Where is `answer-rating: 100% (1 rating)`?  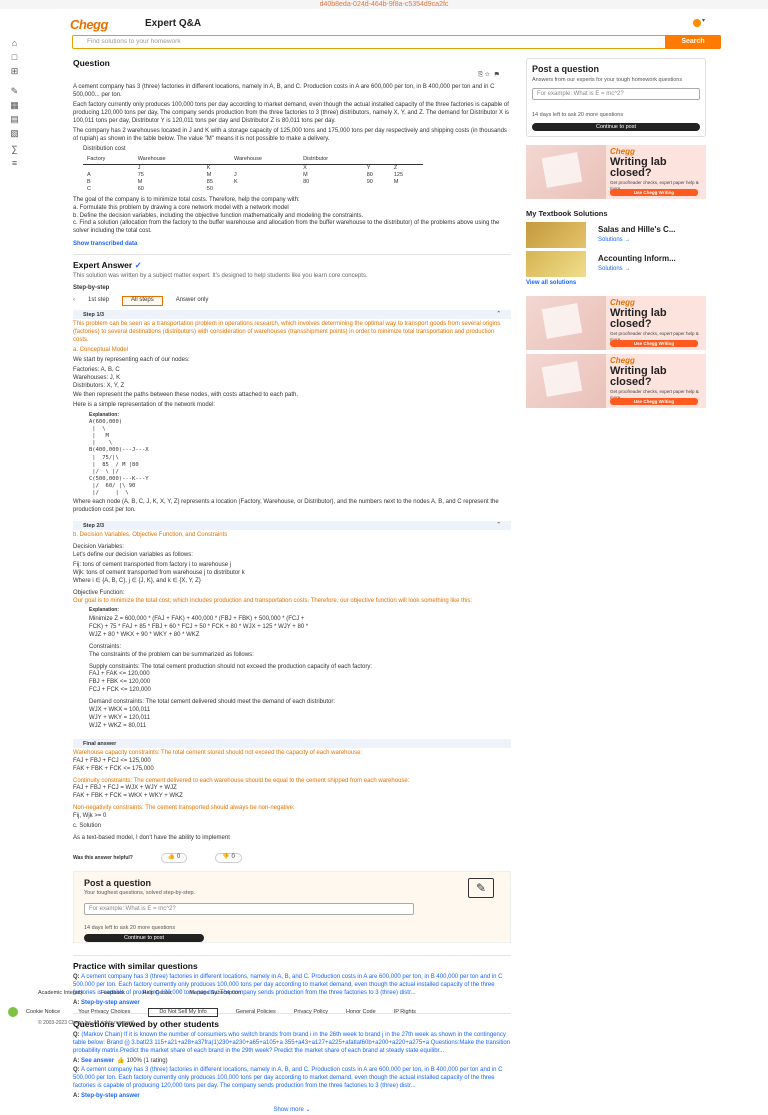 answer-rating: 100% (1 rating) is located at coordinates (147, 1060).